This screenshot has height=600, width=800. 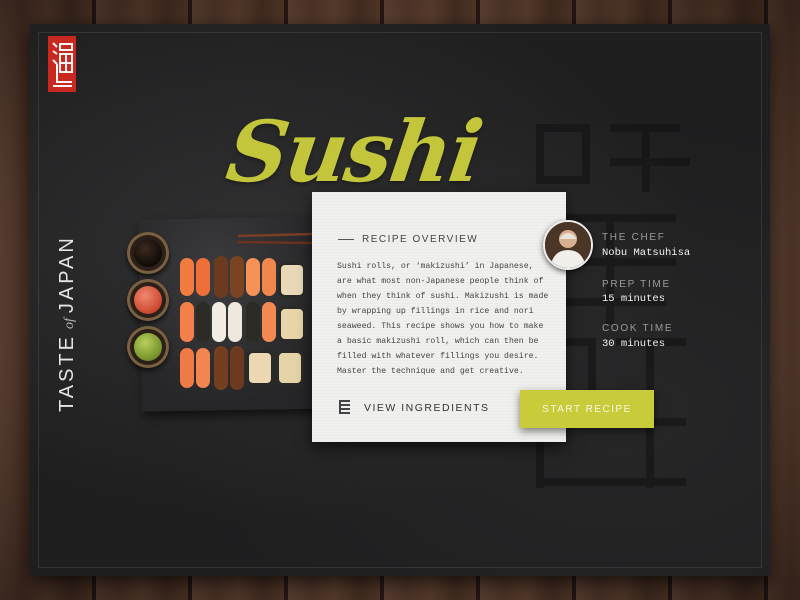 I want to click on view-ingredients-link: VIEW INGREDIENTS, so click(x=414, y=408).